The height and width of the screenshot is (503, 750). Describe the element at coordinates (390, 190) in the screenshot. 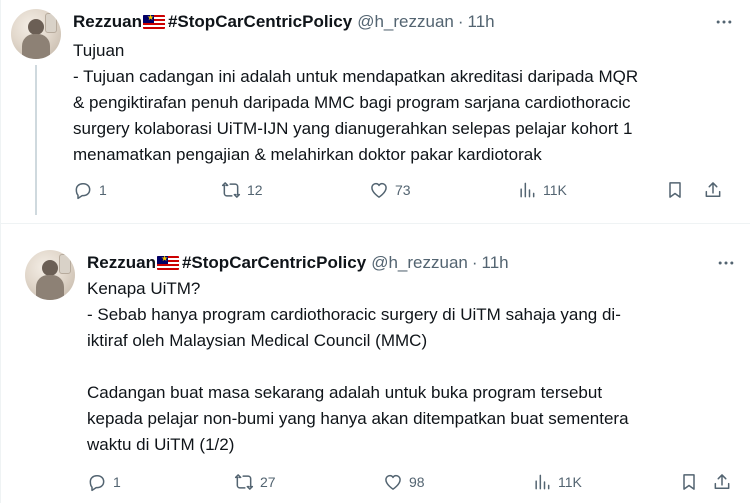

I see `like-button: 73` at that location.